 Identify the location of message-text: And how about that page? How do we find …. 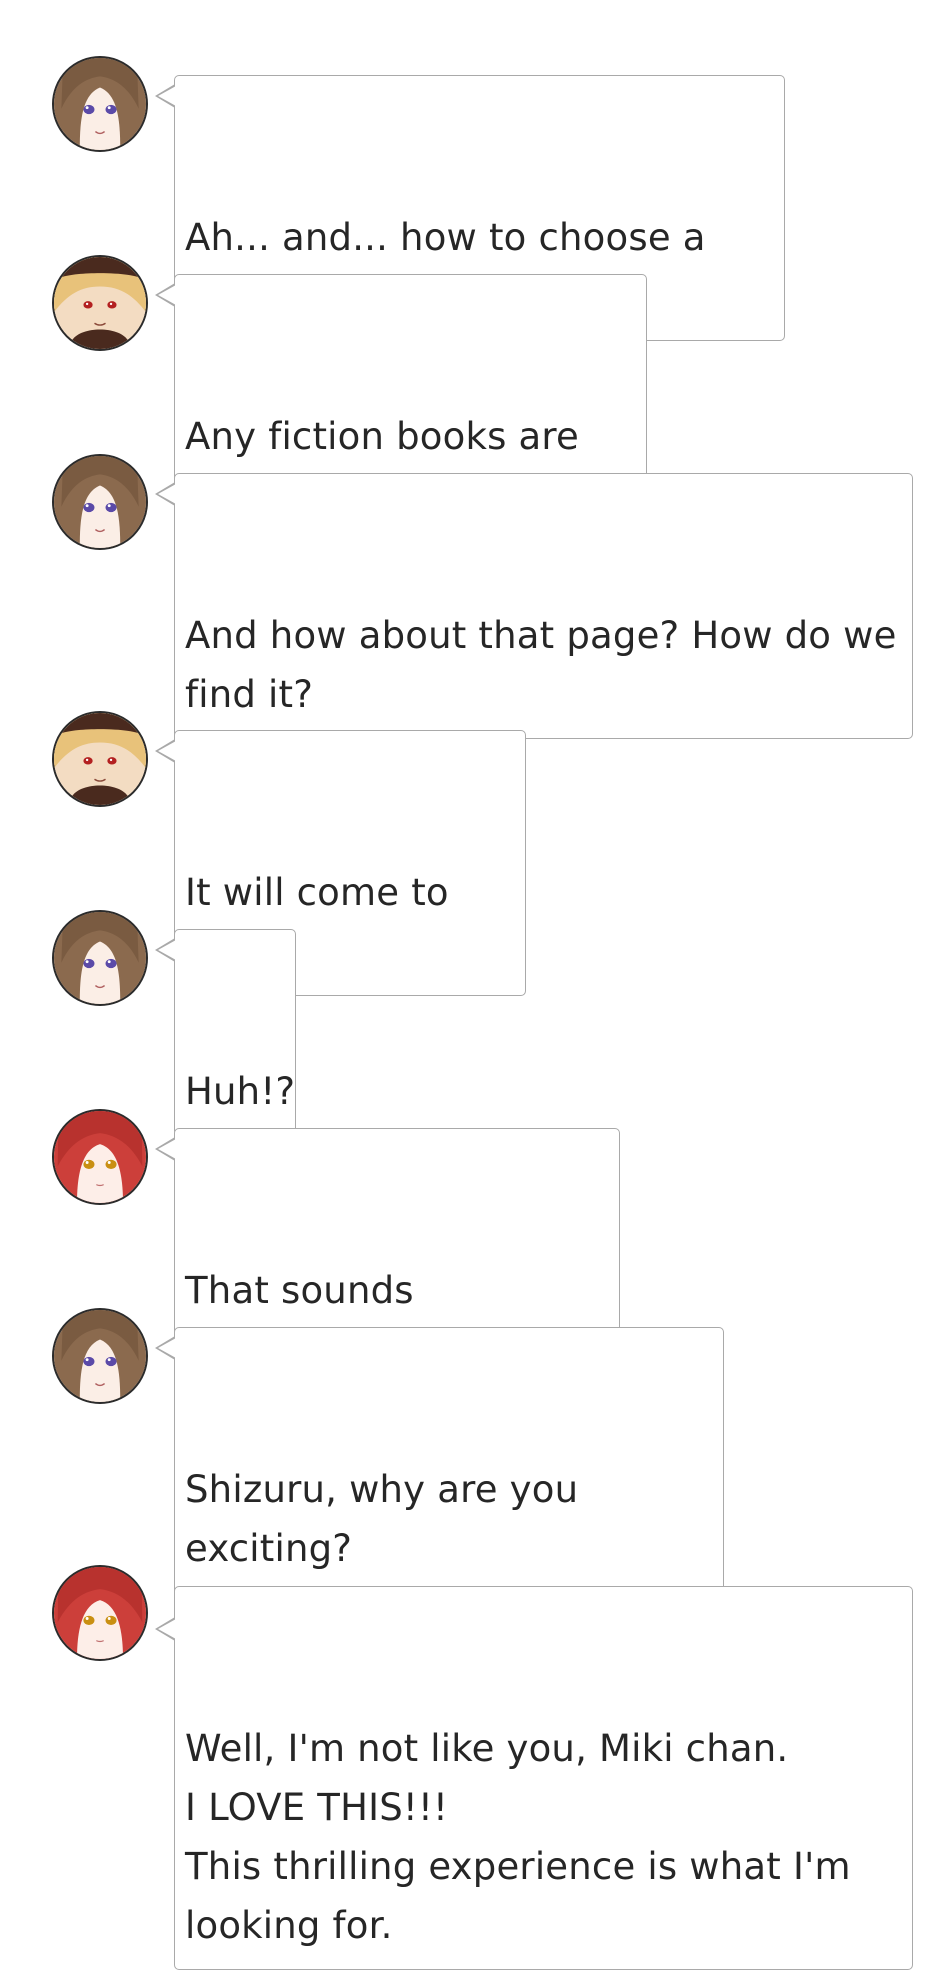
(541, 665).